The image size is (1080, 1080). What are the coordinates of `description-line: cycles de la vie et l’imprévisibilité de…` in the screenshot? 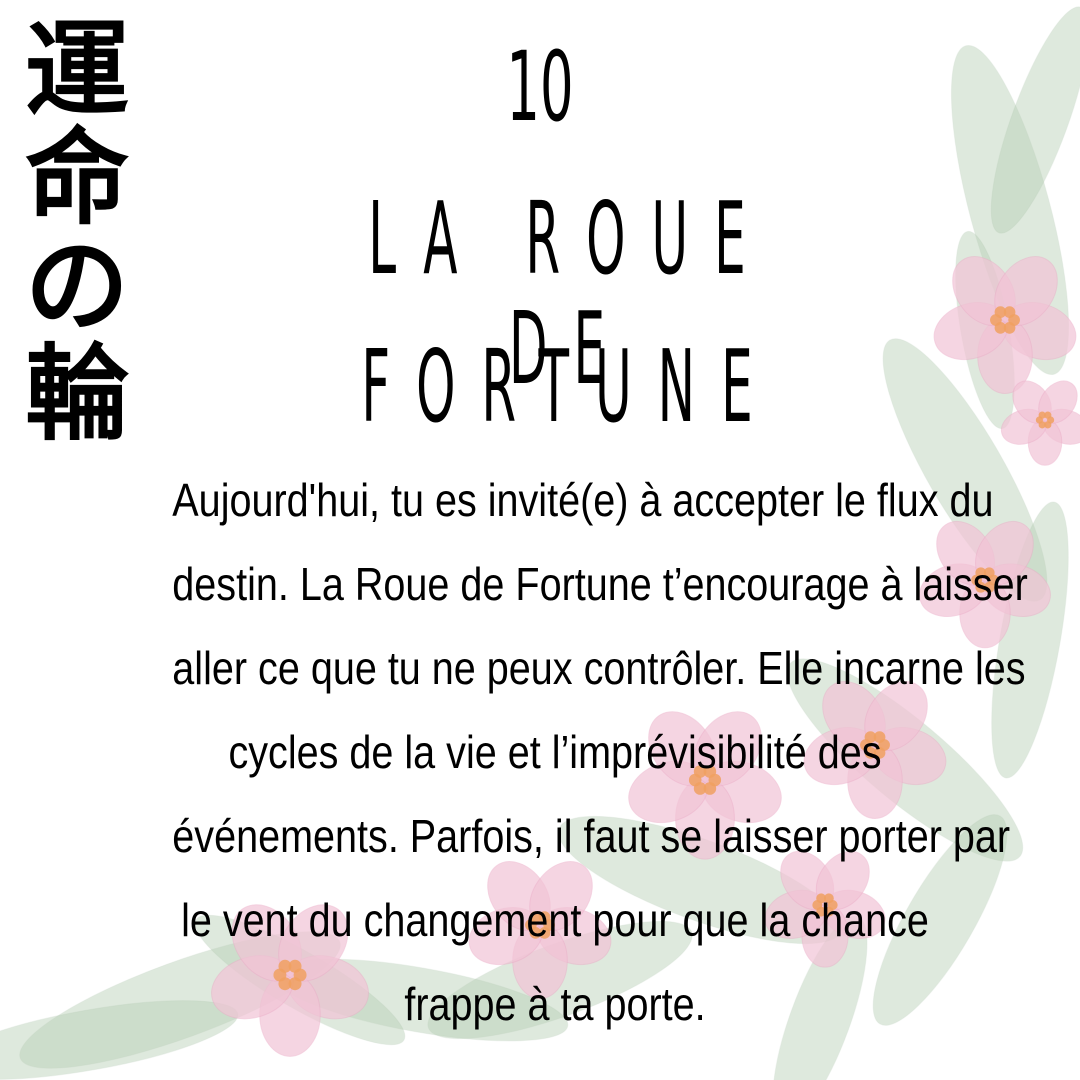 It's located at (555, 752).